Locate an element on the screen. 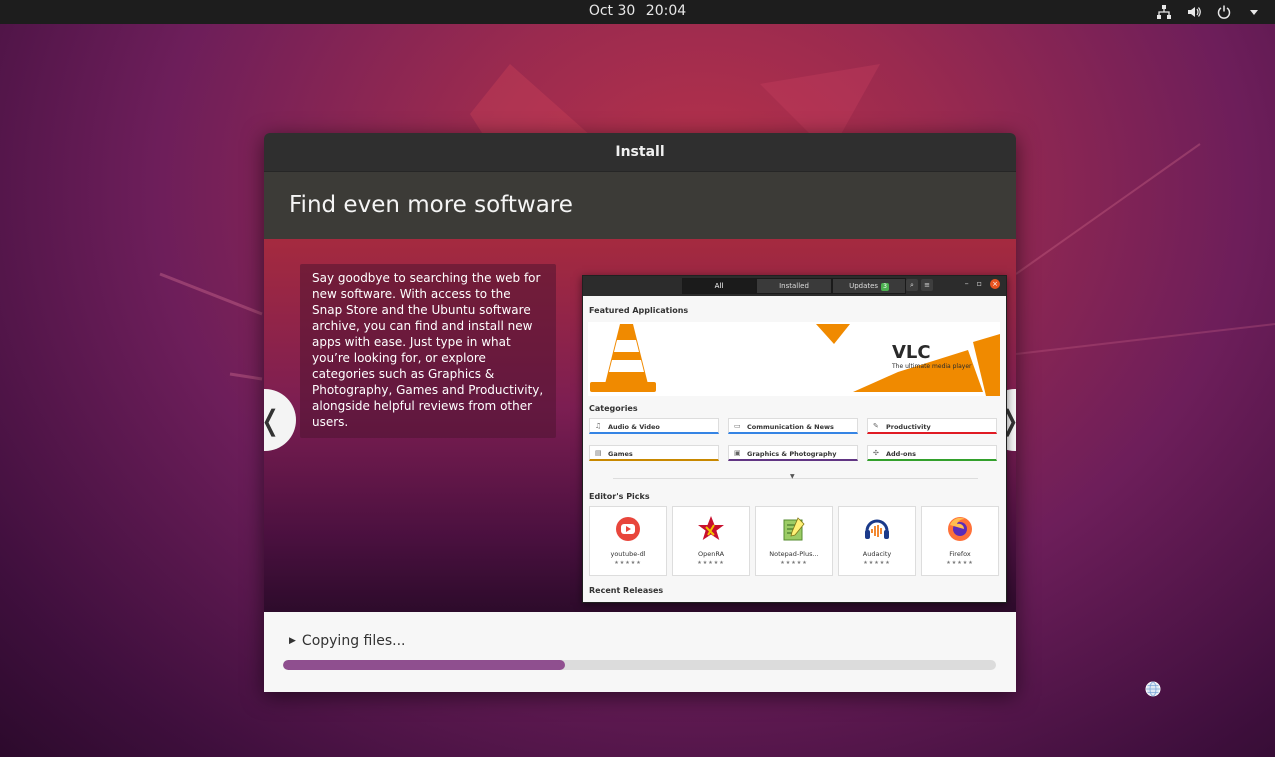 This screenshot has height=757, width=1275. firefox-icon is located at coordinates (960, 529).